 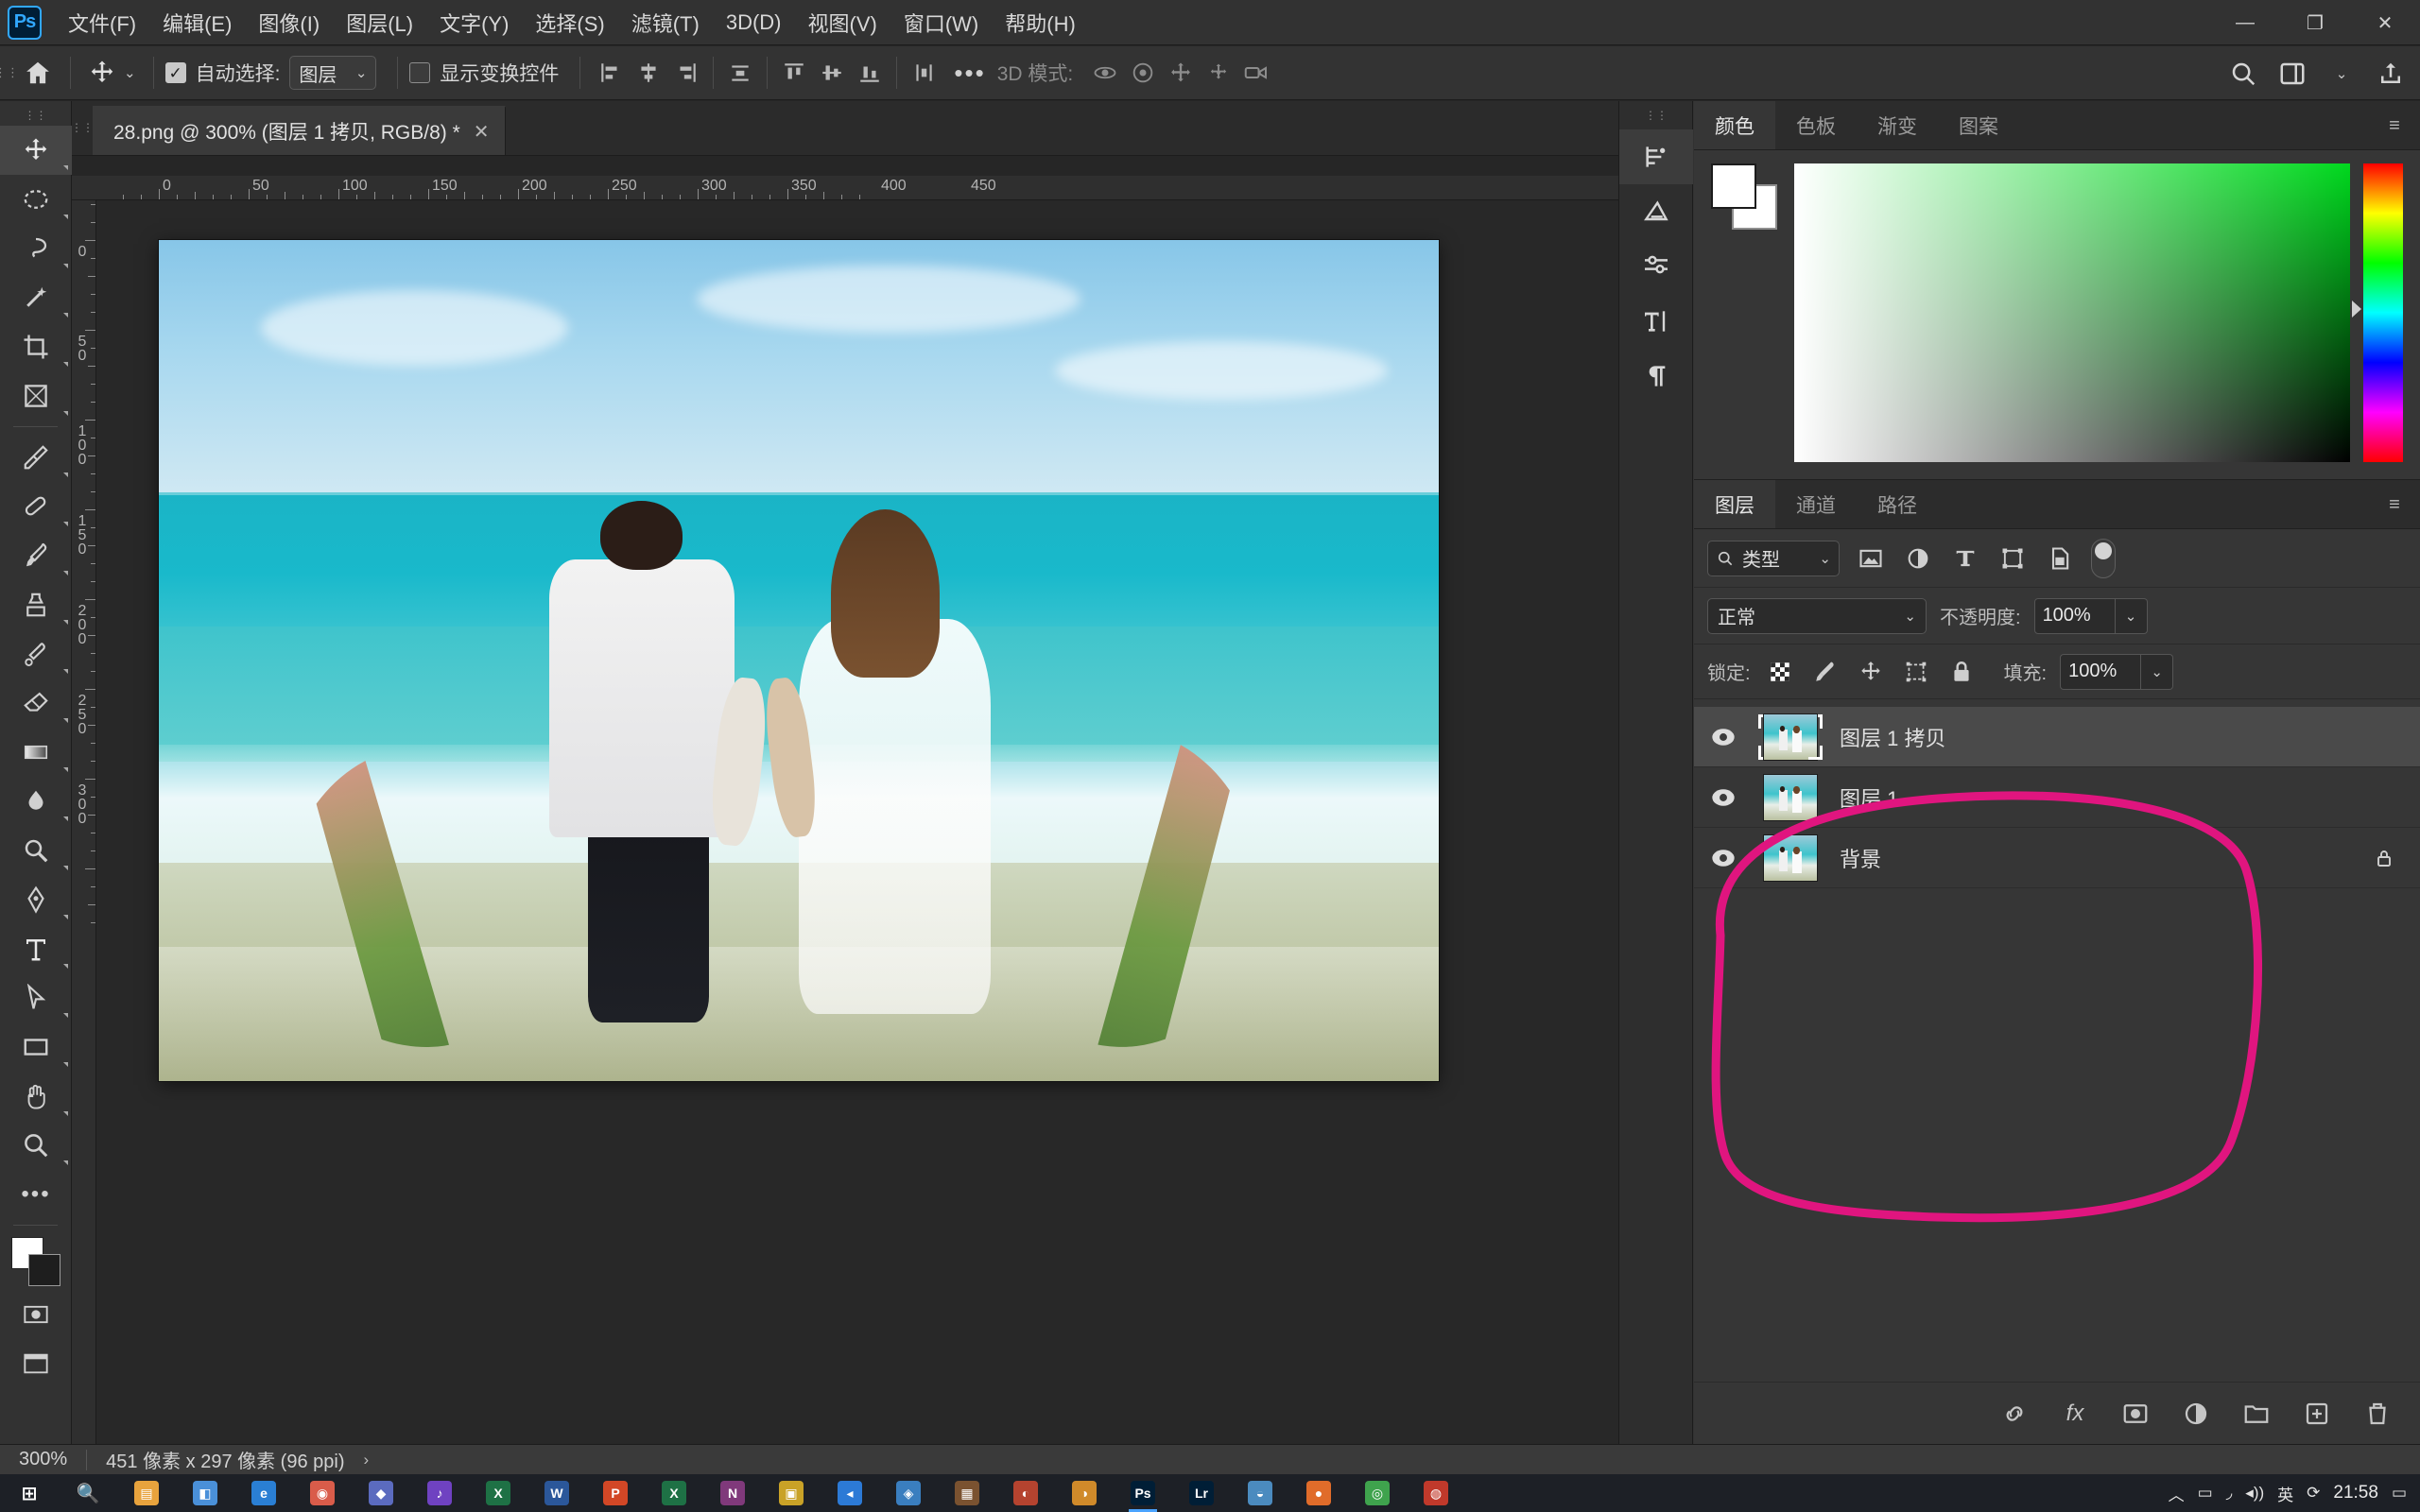 What do you see at coordinates (36, 199) in the screenshot?
I see `marquee-tool` at bounding box center [36, 199].